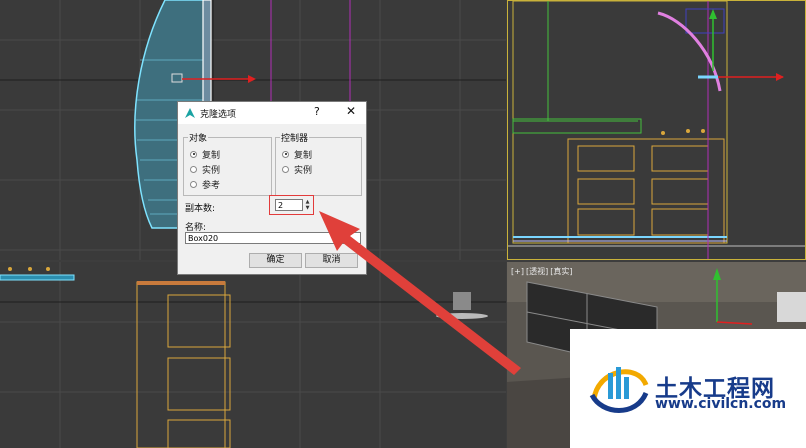 The width and height of the screenshot is (806, 448). Describe the element at coordinates (198, 137) in the screenshot. I see `object-group-title: 对象` at that location.